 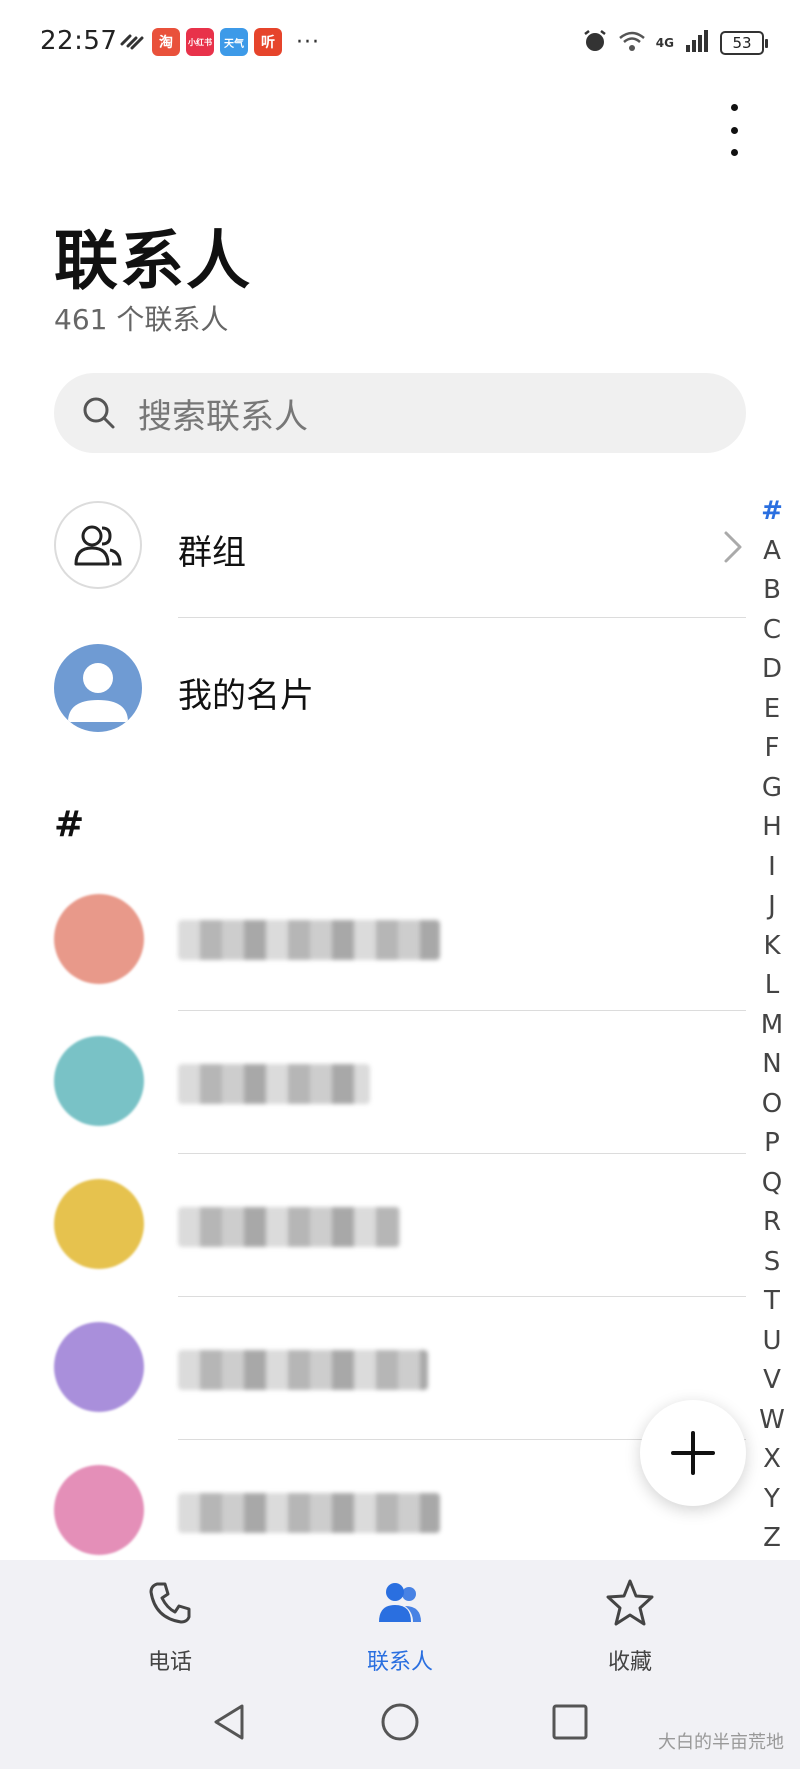 I want to click on tab-contacts-label: 联系人, so click(x=399, y=1662).